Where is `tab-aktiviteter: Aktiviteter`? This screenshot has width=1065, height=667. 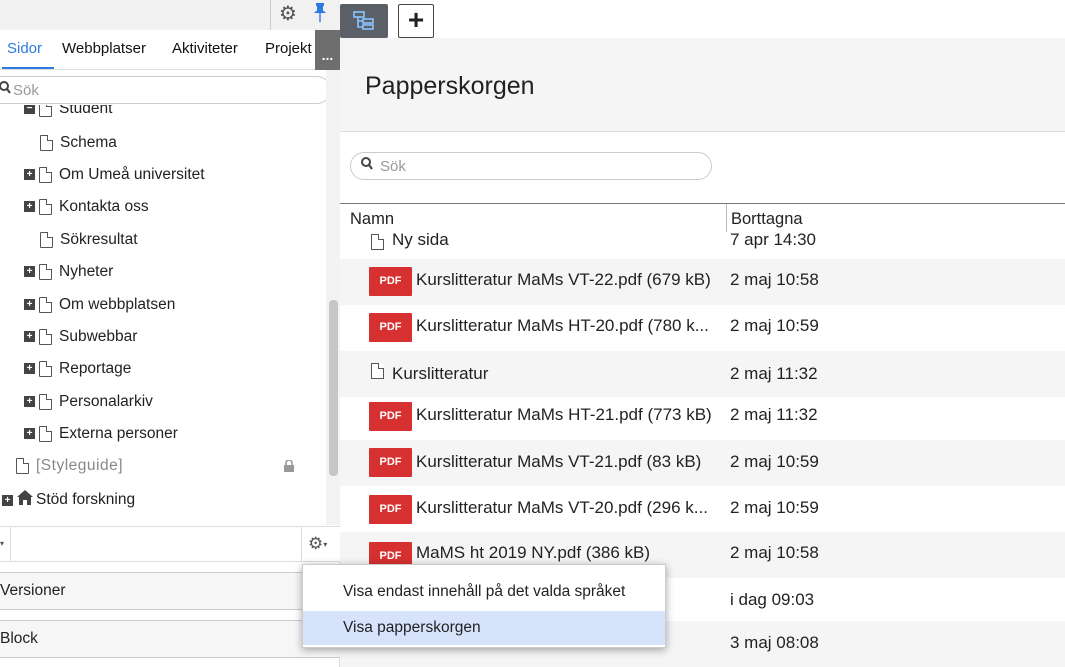 tab-aktiviteter: Aktiviteter is located at coordinates (205, 48).